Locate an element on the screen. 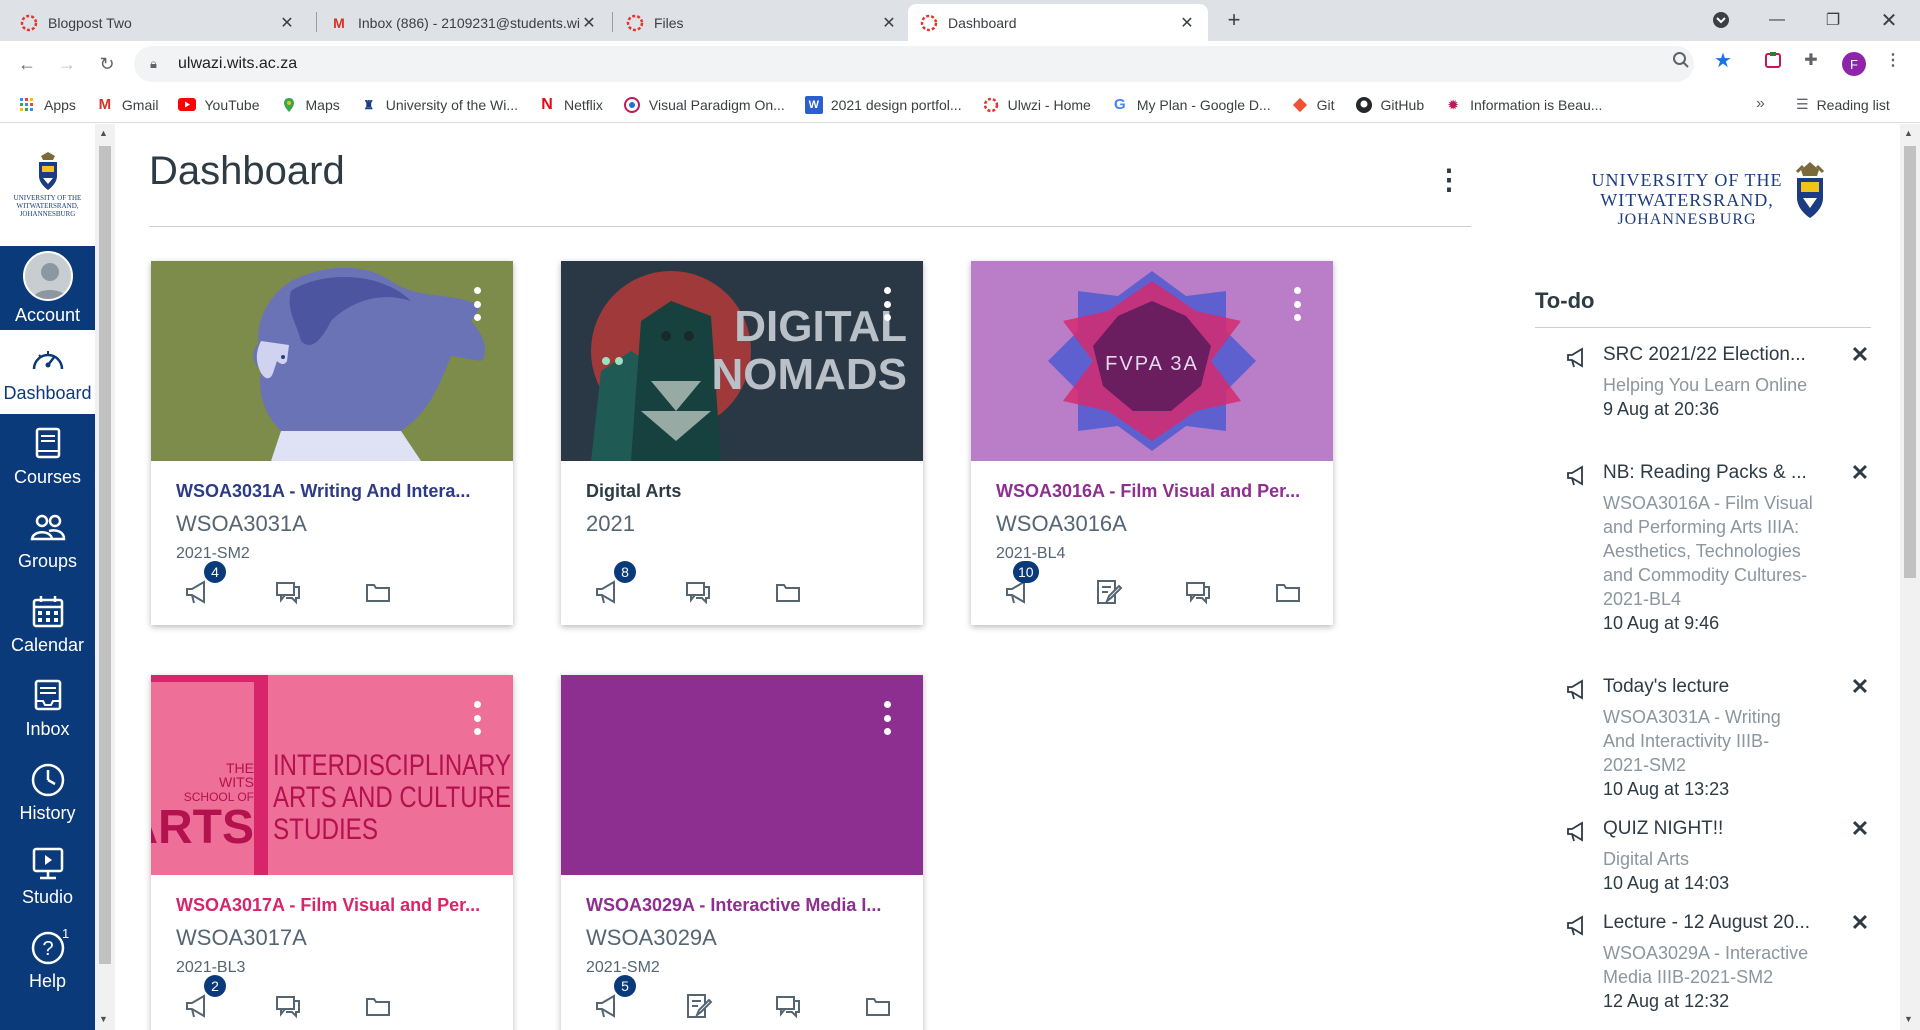 The height and width of the screenshot is (1030, 1920). browser-tab-blogpost: Blogpost Two ✕ is located at coordinates (158, 22).